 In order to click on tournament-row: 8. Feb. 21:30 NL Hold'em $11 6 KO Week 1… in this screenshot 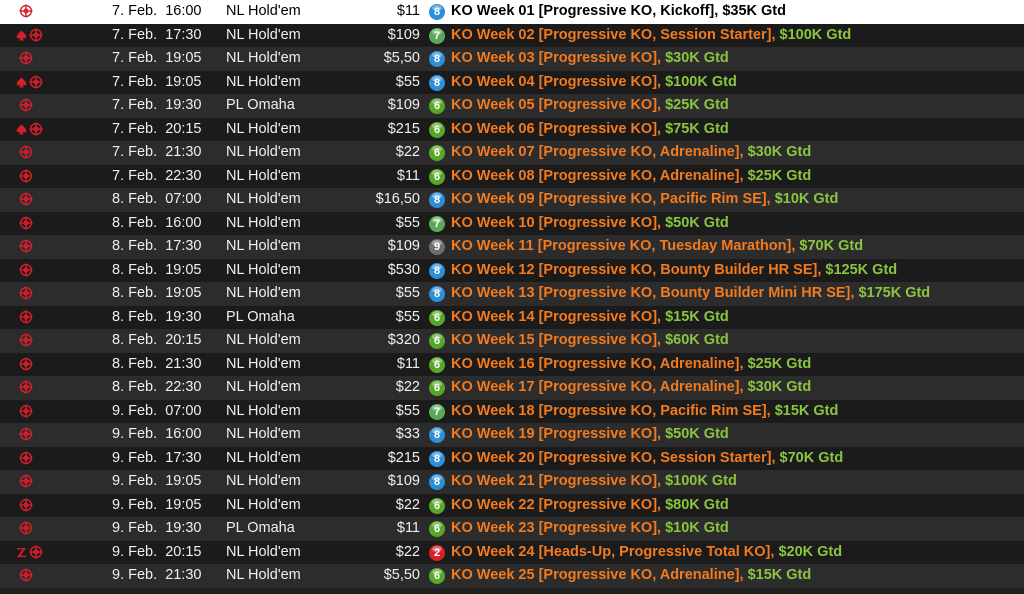, I will do `click(512, 364)`.